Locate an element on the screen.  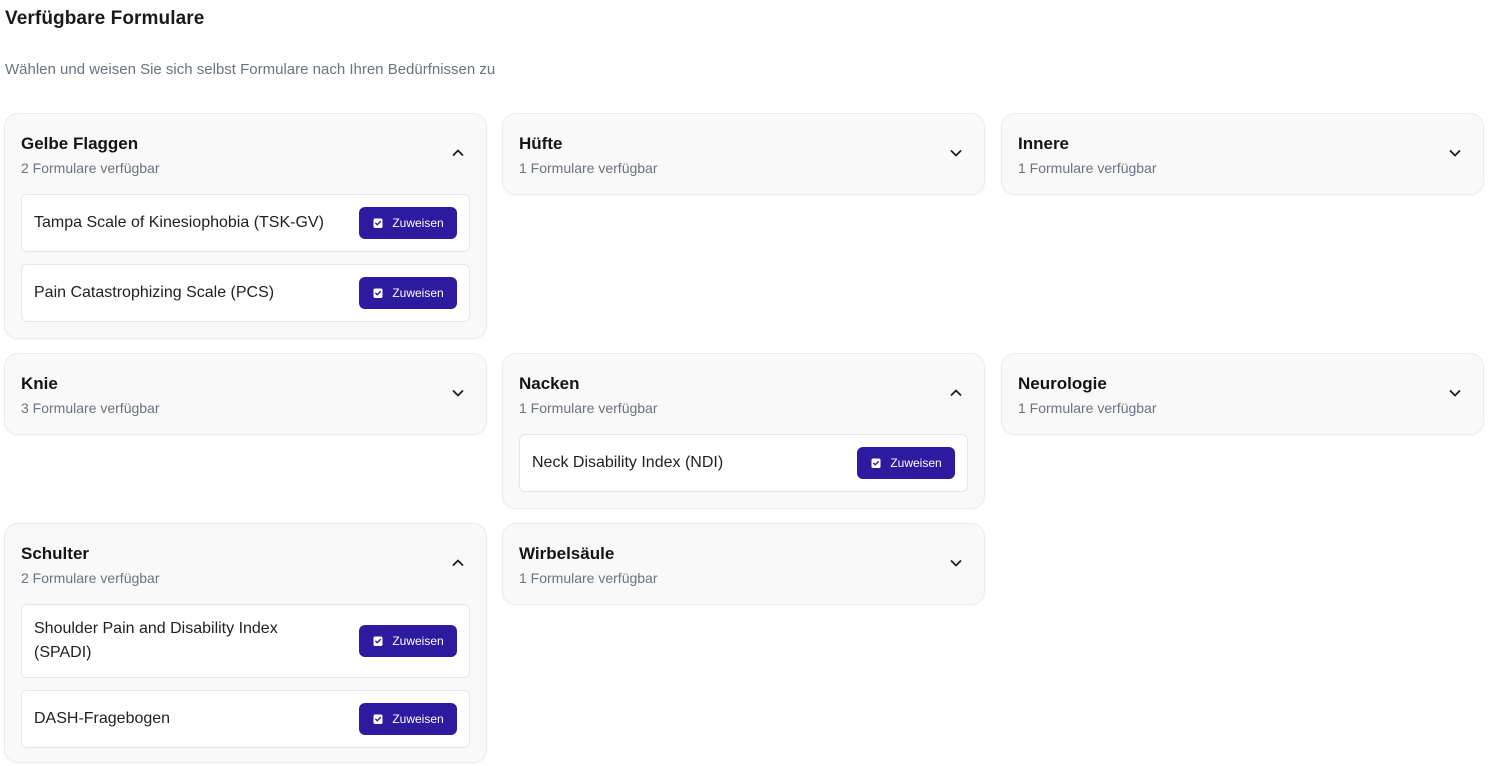
category-card-wirbelsaeule: Wirbelsäule 1 Formulare verfügbar is located at coordinates (743, 564).